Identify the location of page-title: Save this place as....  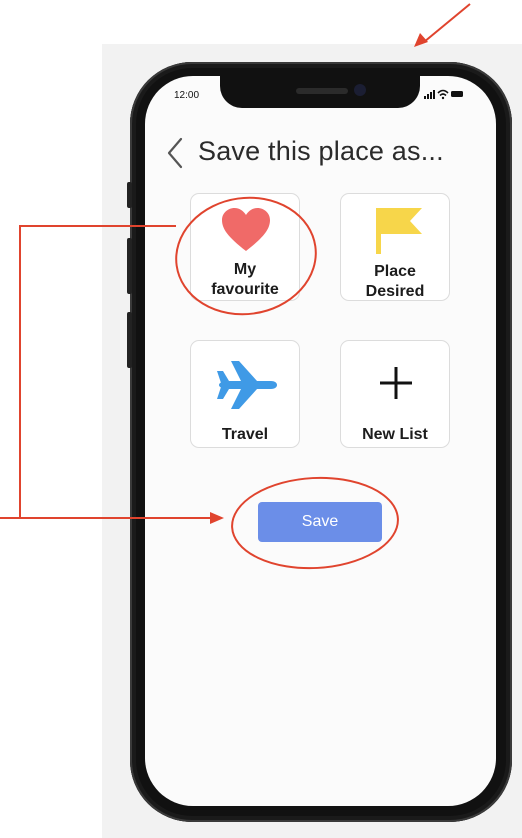
(321, 151).